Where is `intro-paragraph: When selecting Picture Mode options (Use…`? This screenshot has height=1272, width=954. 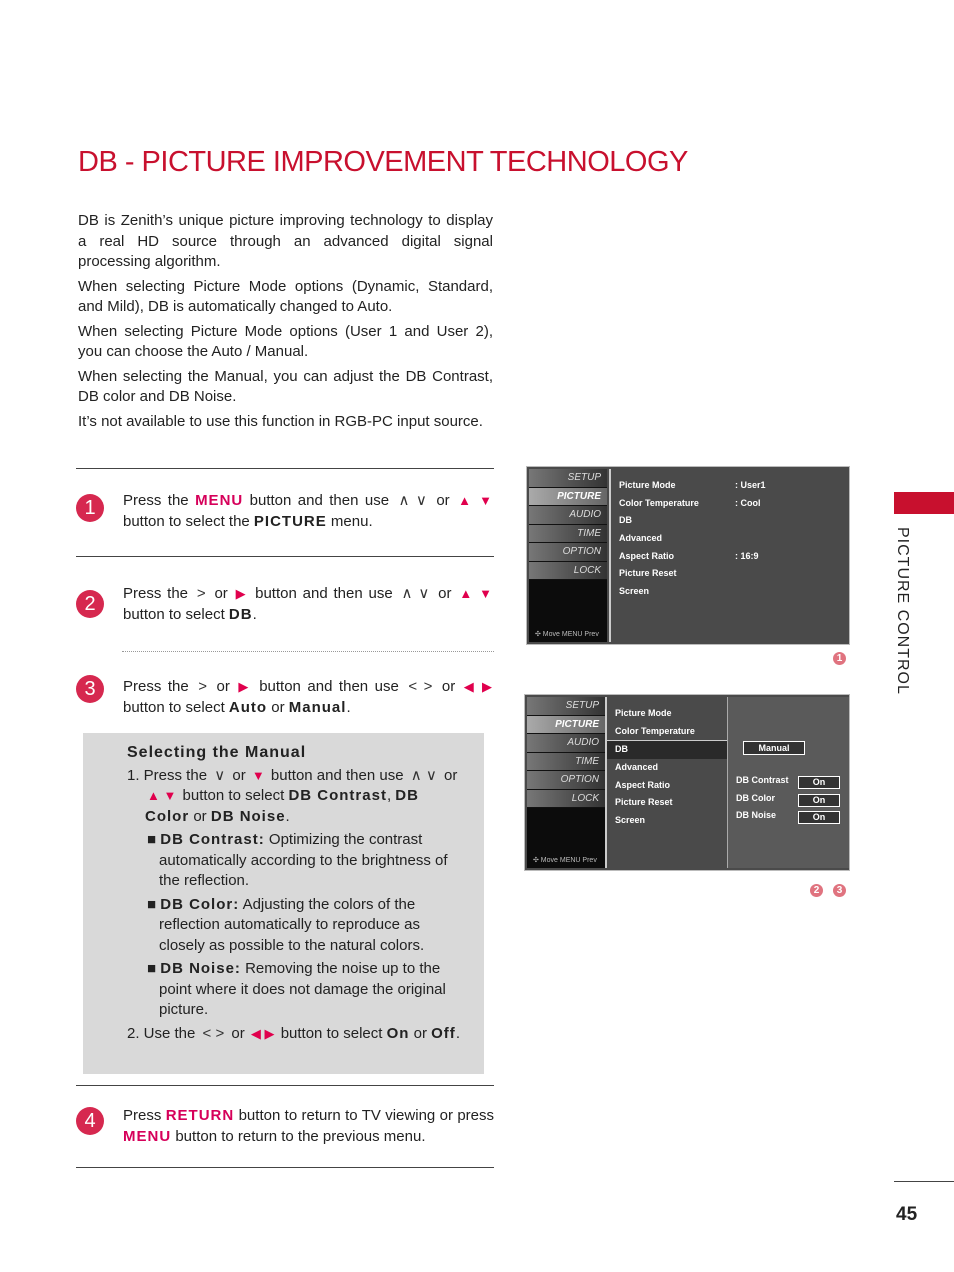
intro-paragraph: When selecting Picture Mode options (Use… is located at coordinates (285, 341).